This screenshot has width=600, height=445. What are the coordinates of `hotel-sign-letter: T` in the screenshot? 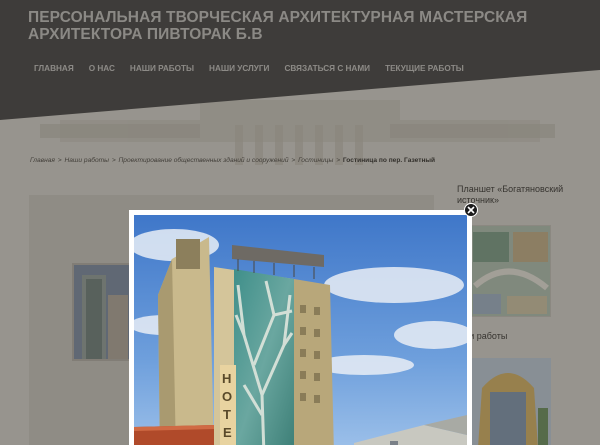 It's located at (227, 414).